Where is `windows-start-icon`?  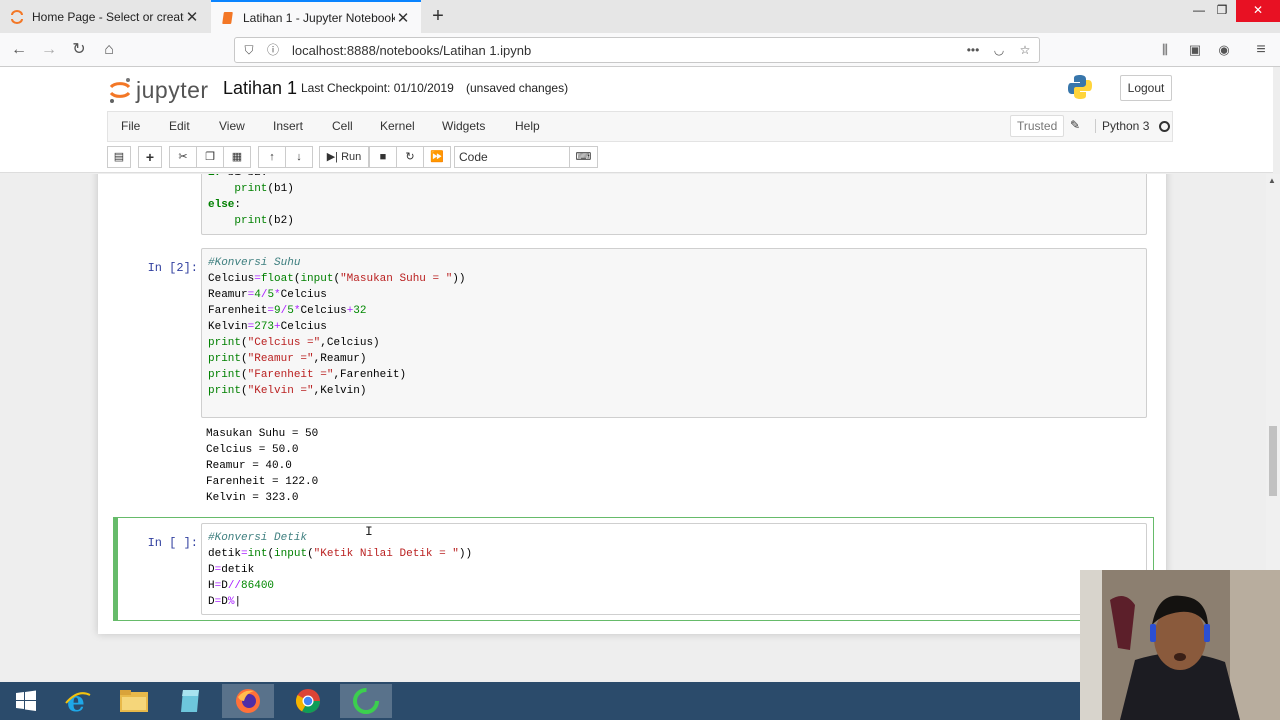
windows-start-icon is located at coordinates (26, 701).